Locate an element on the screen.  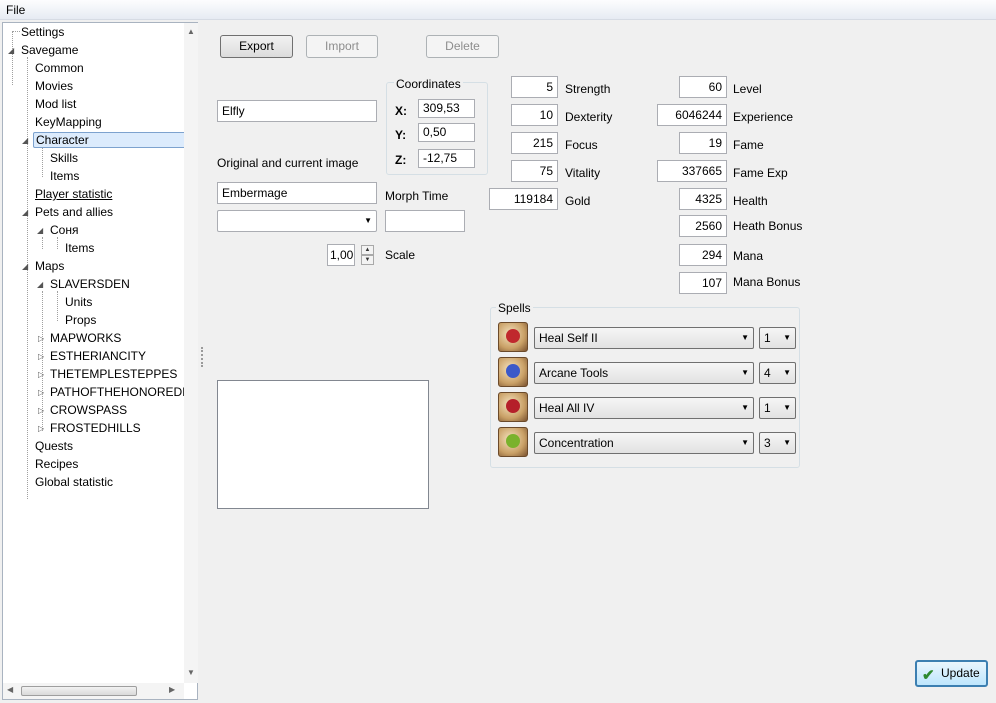
spin-down-icon: ▼ is located at coordinates (367, 260).